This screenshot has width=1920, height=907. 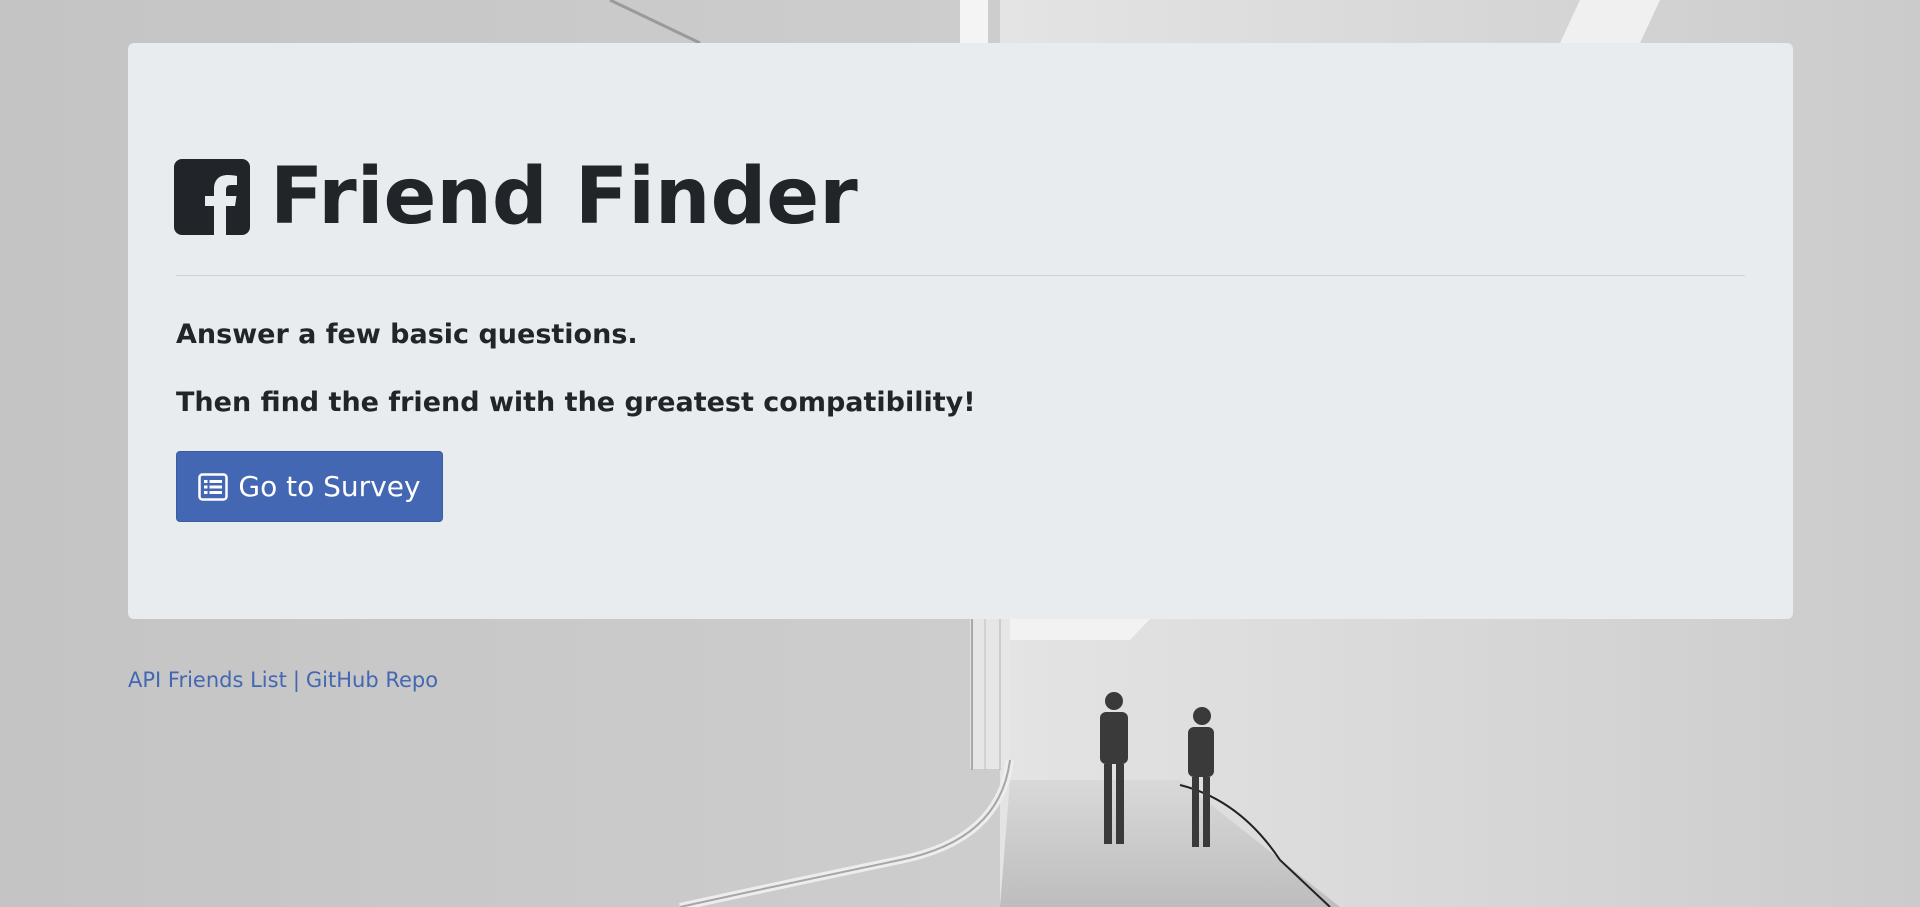 I want to click on go-to-survey-button: Go to Survey, so click(x=309, y=486).